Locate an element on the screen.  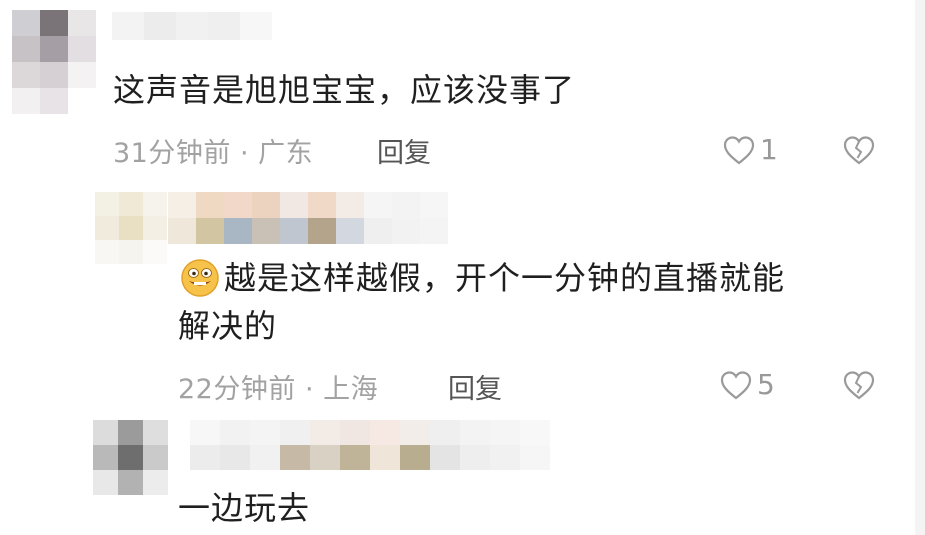
comment-text-line-1: 越是这样越假，开个一分钟的直播就能 is located at coordinates (505, 278).